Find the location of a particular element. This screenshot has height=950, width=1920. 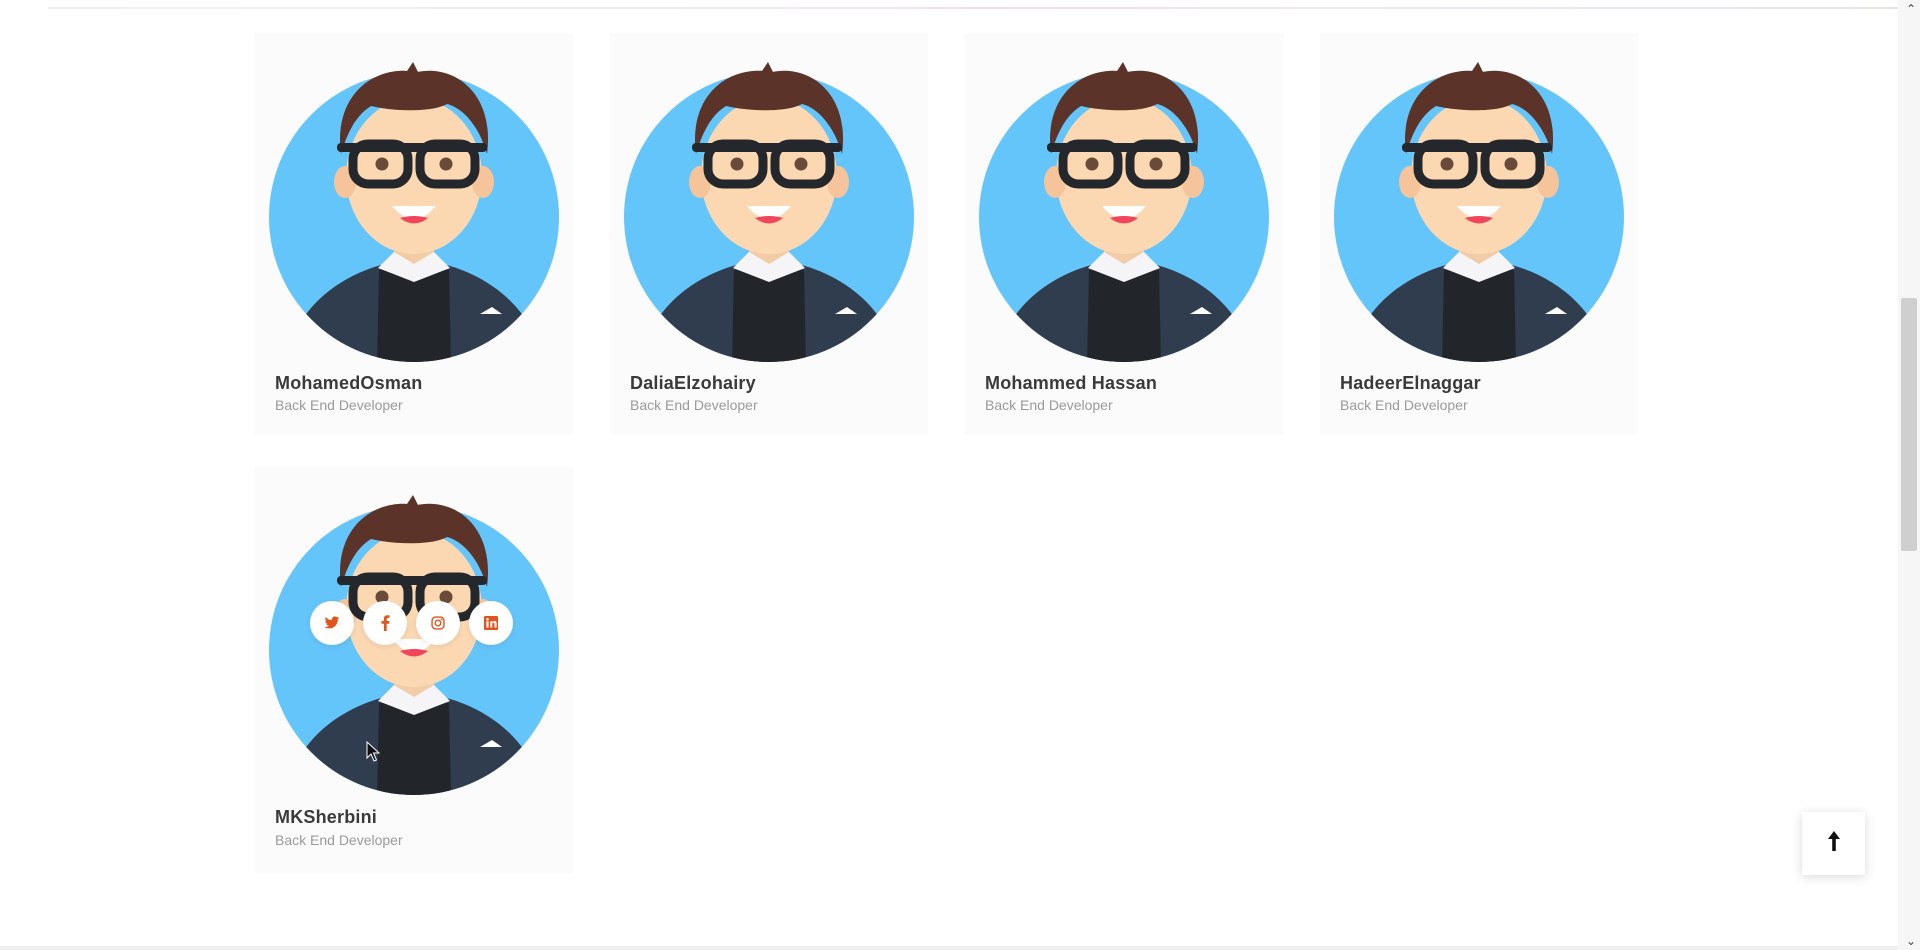

arrow-up-icon is located at coordinates (1834, 843).